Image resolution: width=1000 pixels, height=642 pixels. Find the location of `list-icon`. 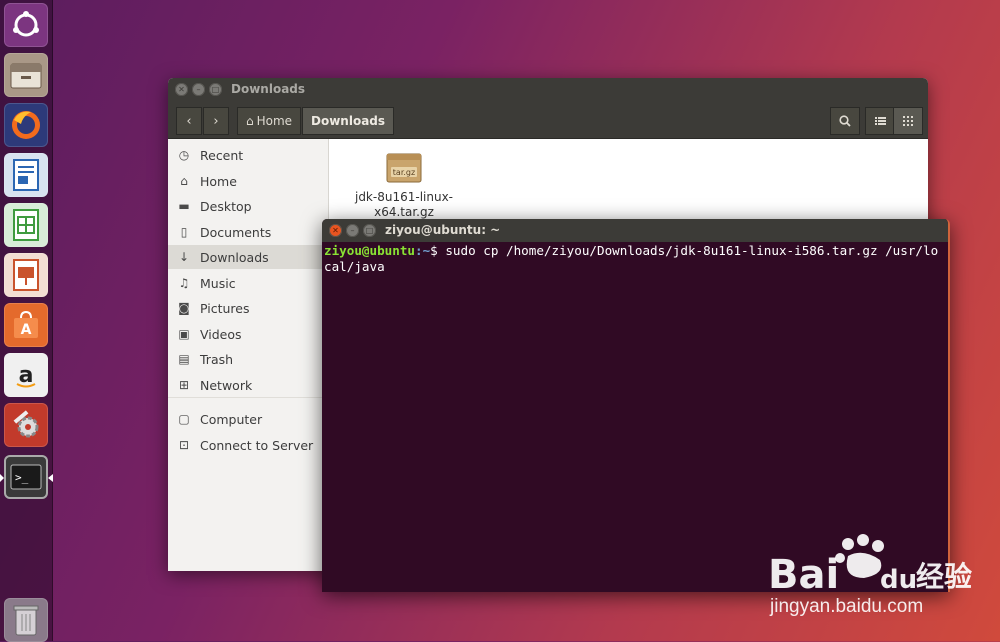

list-icon is located at coordinates (880, 121).